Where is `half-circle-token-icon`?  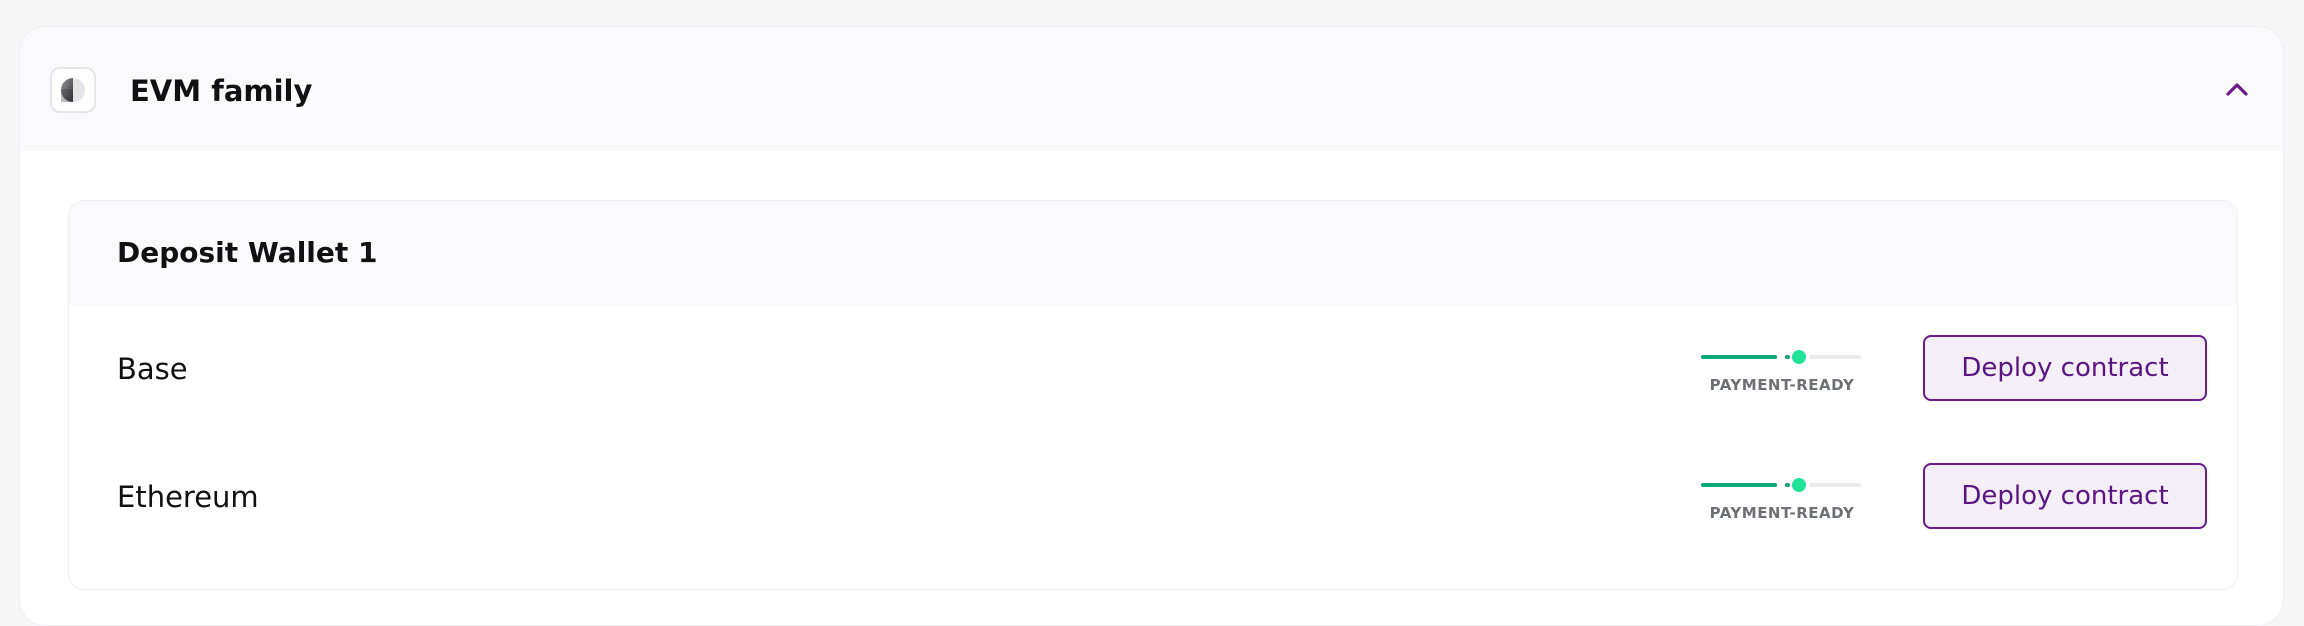
half-circle-token-icon is located at coordinates (73, 90).